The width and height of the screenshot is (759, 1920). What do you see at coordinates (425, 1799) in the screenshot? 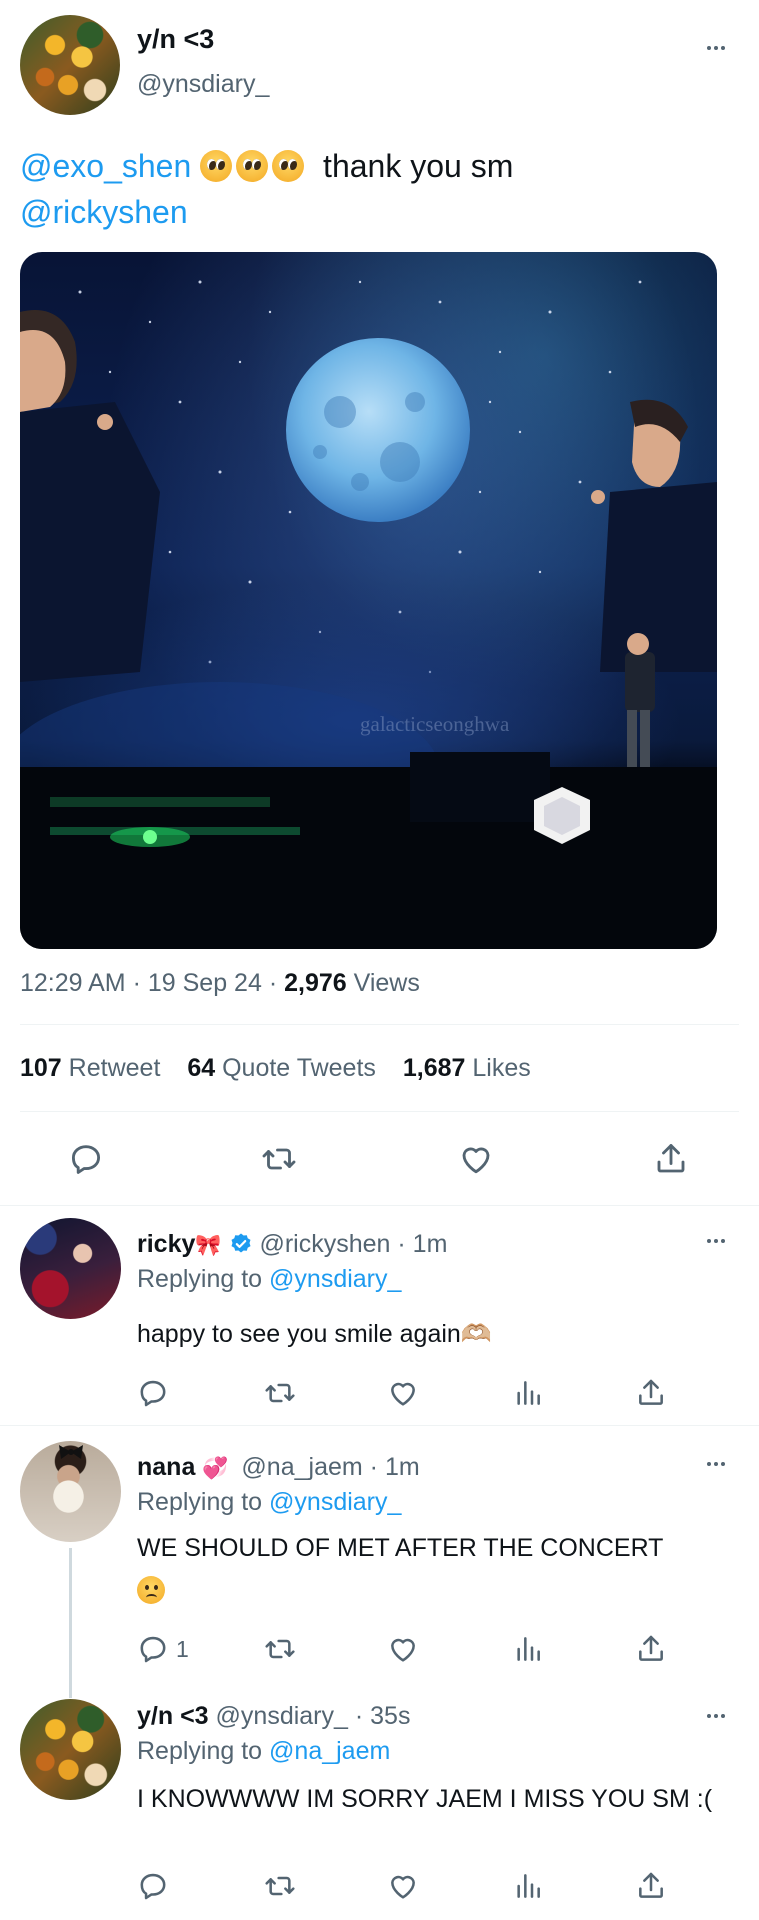
I see `reply-text: I KNOWWWW IM SORRY JAEM I MISS YOU SM :(` at bounding box center [425, 1799].